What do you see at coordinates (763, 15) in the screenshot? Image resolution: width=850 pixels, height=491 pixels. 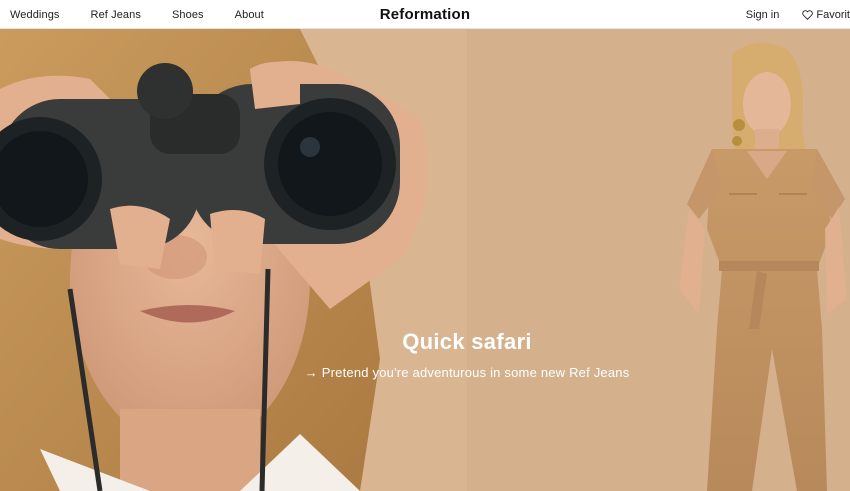 I see `sign-in-link: Sign in` at bounding box center [763, 15].